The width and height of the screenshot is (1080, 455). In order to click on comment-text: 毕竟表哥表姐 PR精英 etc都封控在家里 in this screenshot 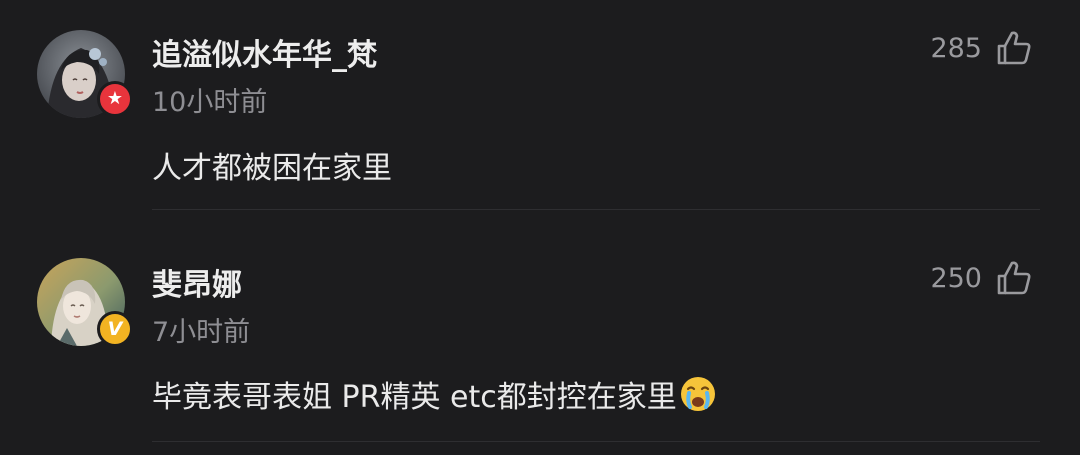, I will do `click(434, 394)`.